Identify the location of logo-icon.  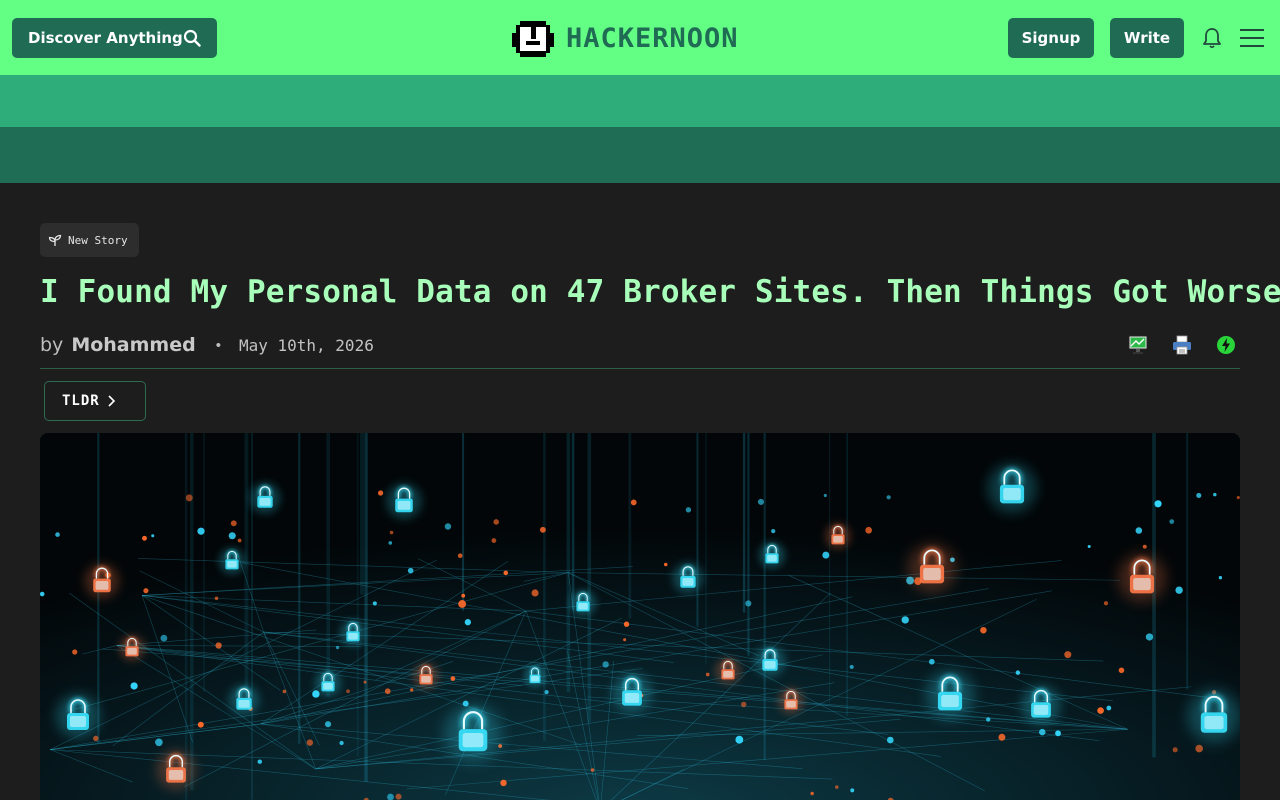
(533, 39).